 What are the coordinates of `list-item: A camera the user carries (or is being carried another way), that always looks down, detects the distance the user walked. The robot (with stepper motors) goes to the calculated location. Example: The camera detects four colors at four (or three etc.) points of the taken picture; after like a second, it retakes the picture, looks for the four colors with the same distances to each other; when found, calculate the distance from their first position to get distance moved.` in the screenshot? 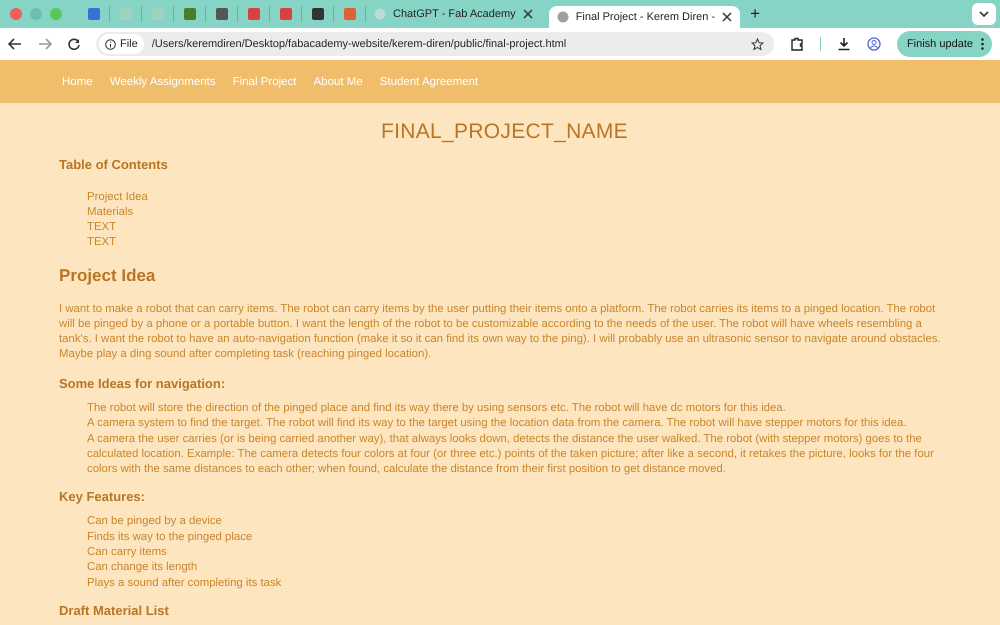 It's located at (511, 455).